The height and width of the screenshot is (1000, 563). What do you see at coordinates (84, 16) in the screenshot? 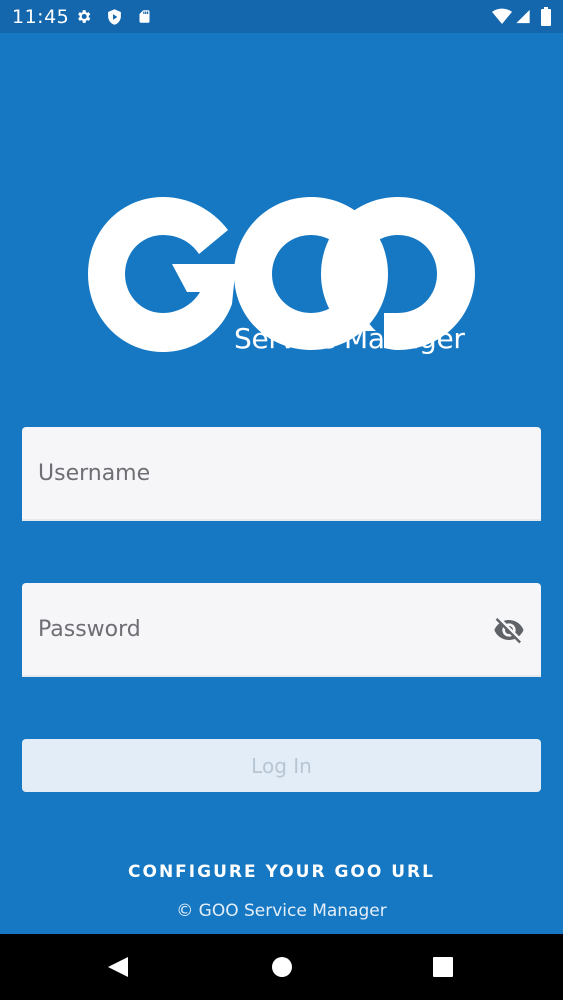
I see `gear-icon` at bounding box center [84, 16].